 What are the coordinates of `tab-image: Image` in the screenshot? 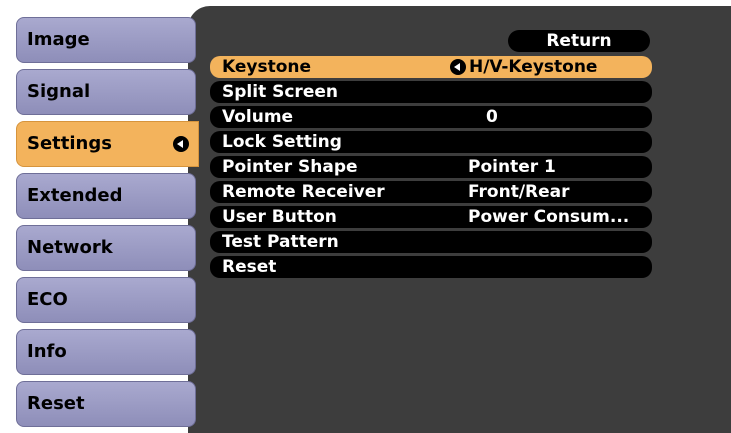 It's located at (106, 40).